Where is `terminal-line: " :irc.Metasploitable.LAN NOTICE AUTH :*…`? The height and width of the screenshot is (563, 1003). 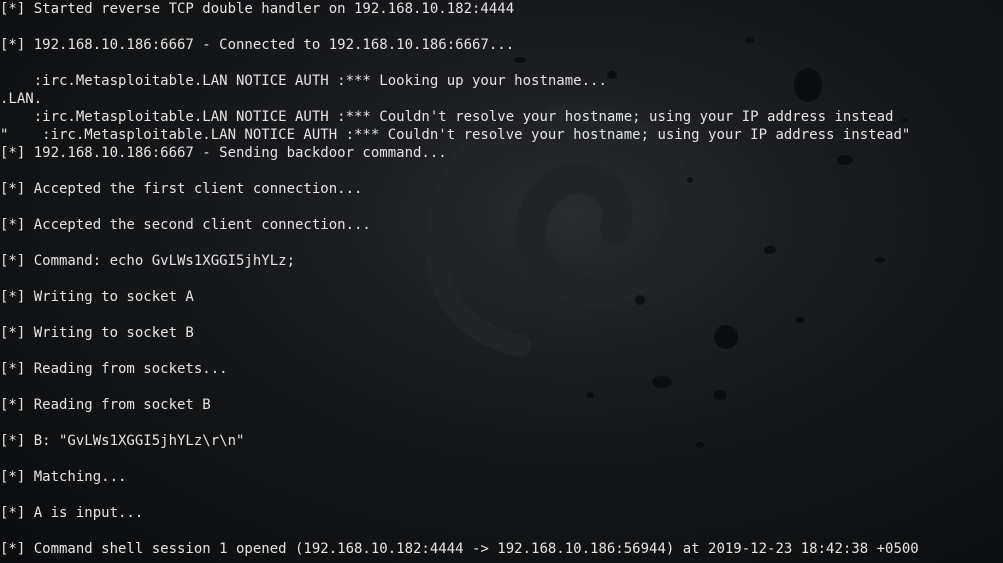
terminal-line: " :irc.Metasploitable.LAN NOTICE AUTH :*… is located at coordinates (455, 135).